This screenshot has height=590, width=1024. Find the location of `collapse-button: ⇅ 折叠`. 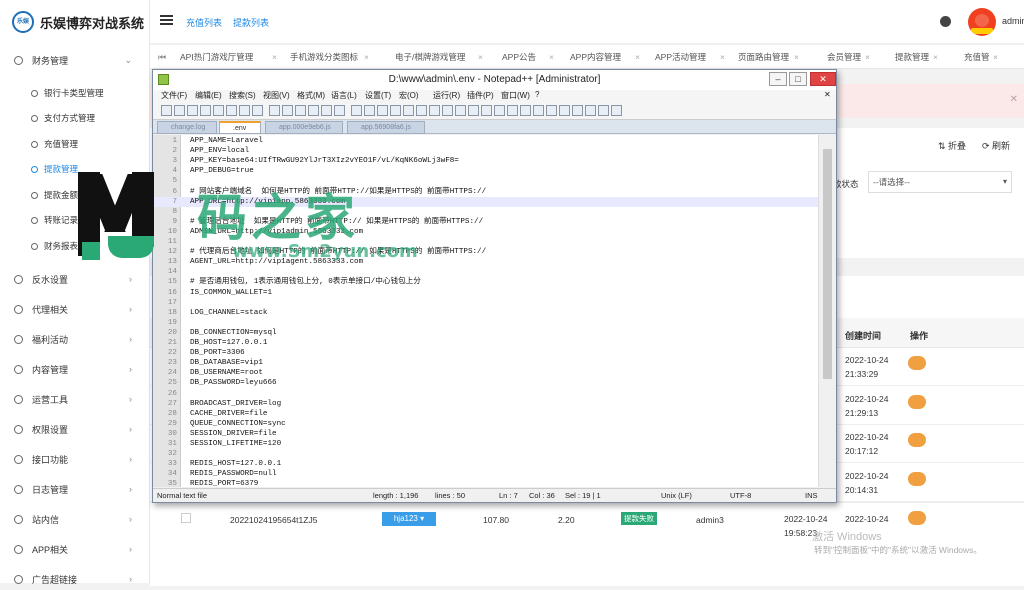

collapse-button: ⇅ 折叠 is located at coordinates (952, 145).